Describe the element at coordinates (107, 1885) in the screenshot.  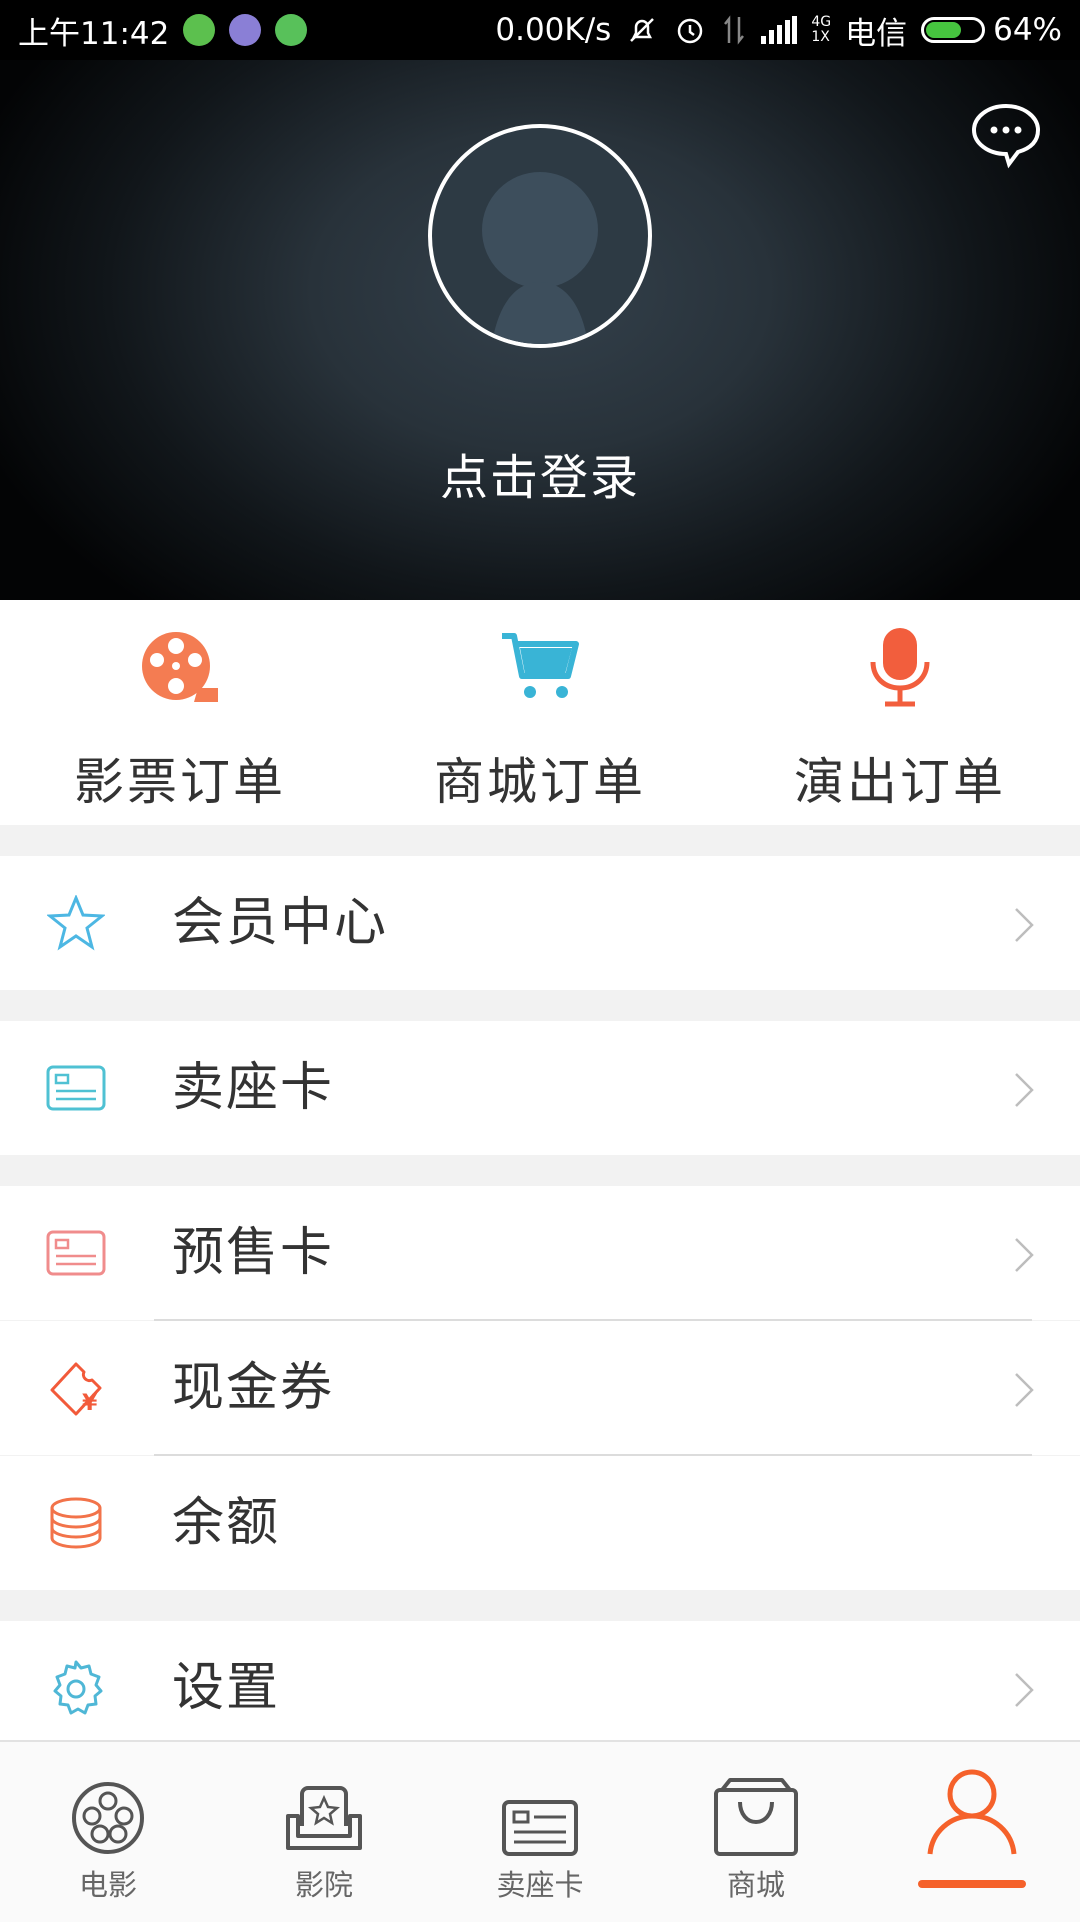
I see `tab-label: 电影` at that location.